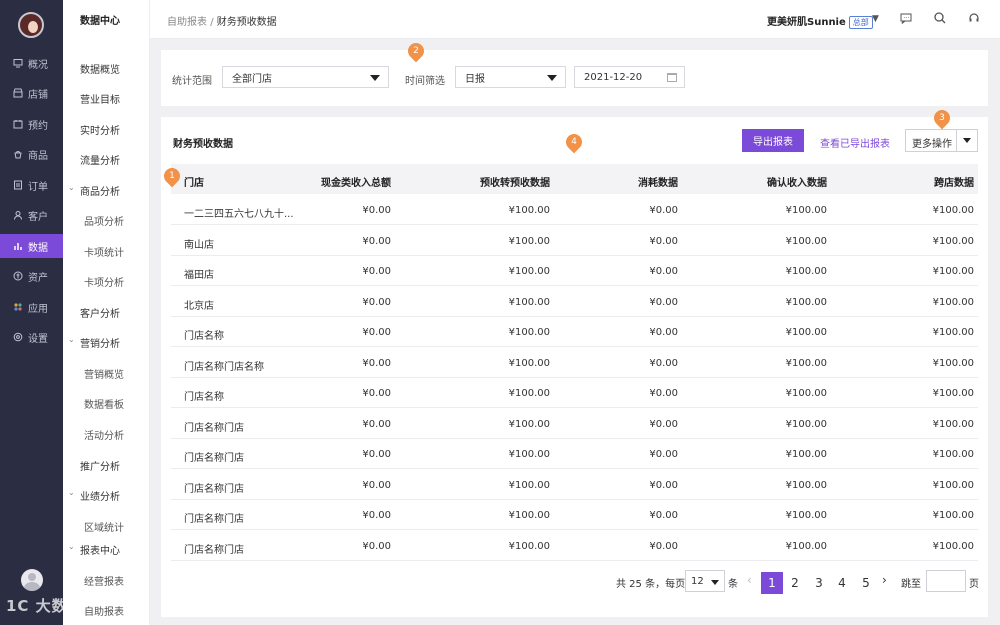  Describe the element at coordinates (860, 22) in the screenshot. I see `user-role-badge: 总部` at that location.